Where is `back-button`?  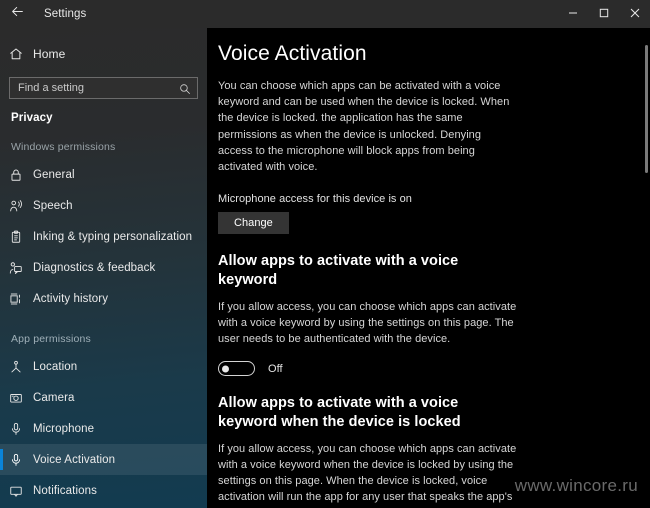 back-button is located at coordinates (17, 14).